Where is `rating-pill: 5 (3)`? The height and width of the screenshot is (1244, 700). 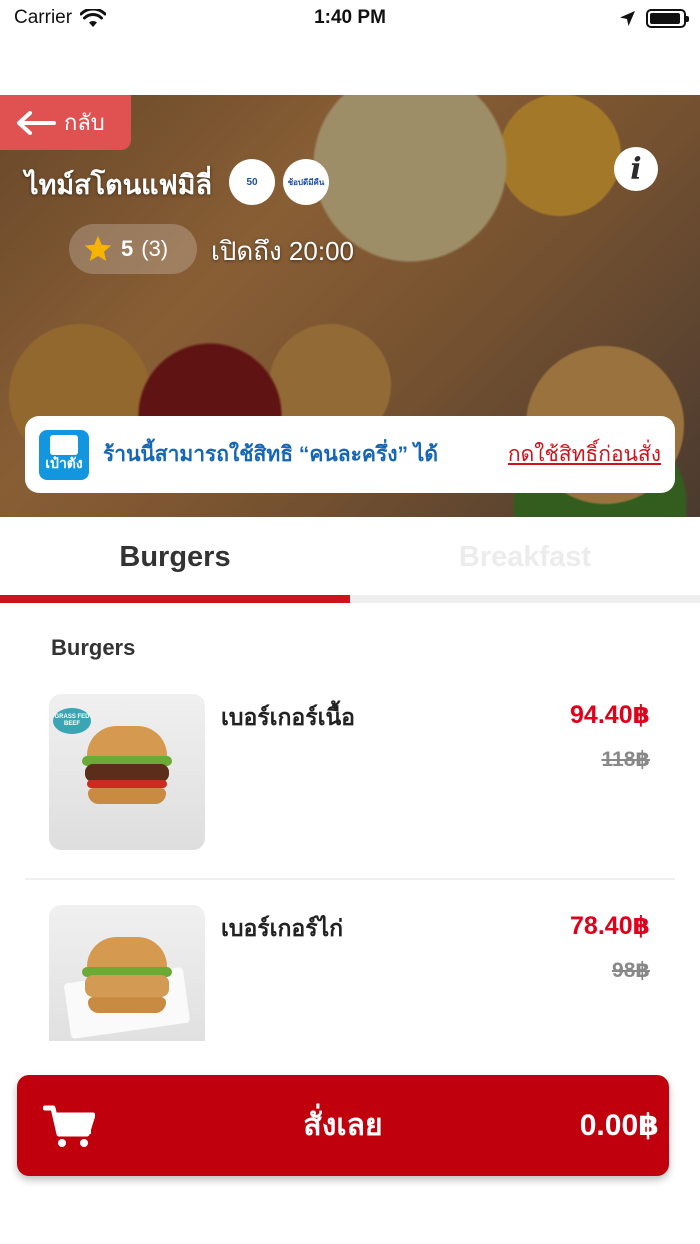
rating-pill: 5 (3) is located at coordinates (133, 249).